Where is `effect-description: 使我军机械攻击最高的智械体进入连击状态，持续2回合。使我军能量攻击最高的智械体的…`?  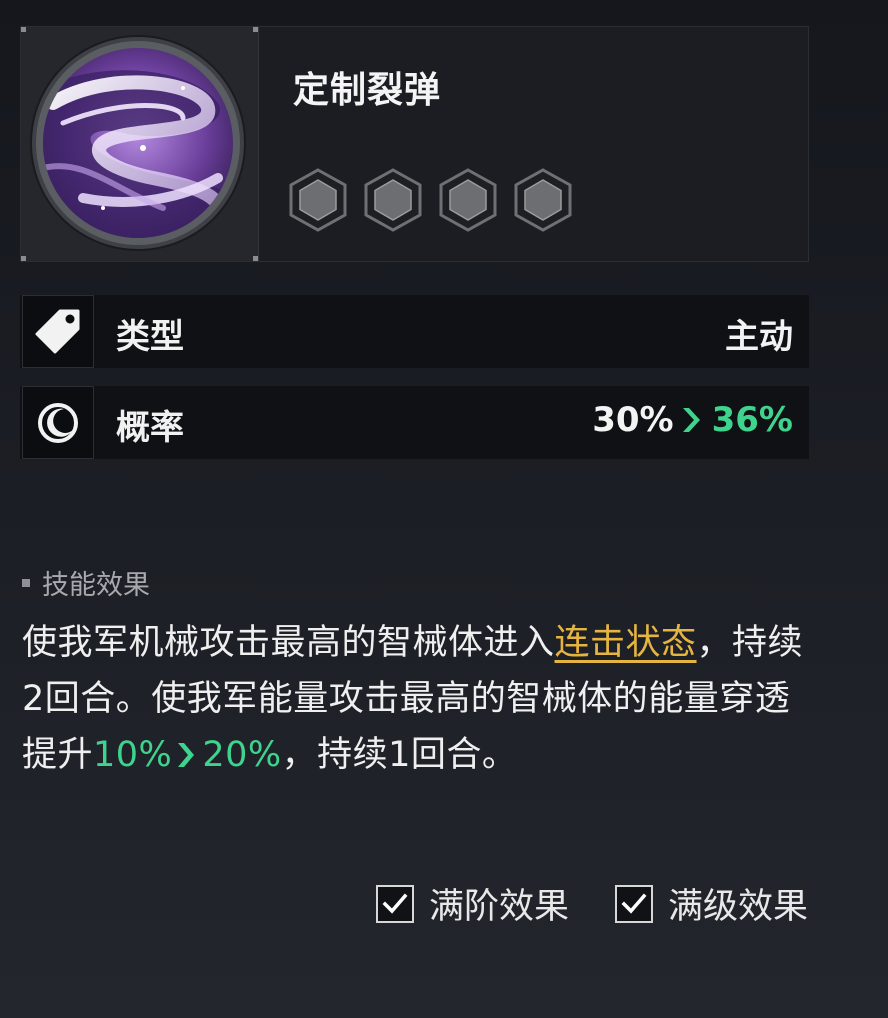 effect-description: 使我军机械攻击最高的智械体进入连击状态，持续2回合。使我军能量攻击最高的智械体的… is located at coordinates (422, 699).